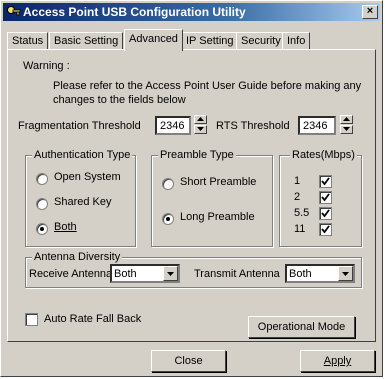  I want to click on operational-mode-button: Operational Mode, so click(301, 327).